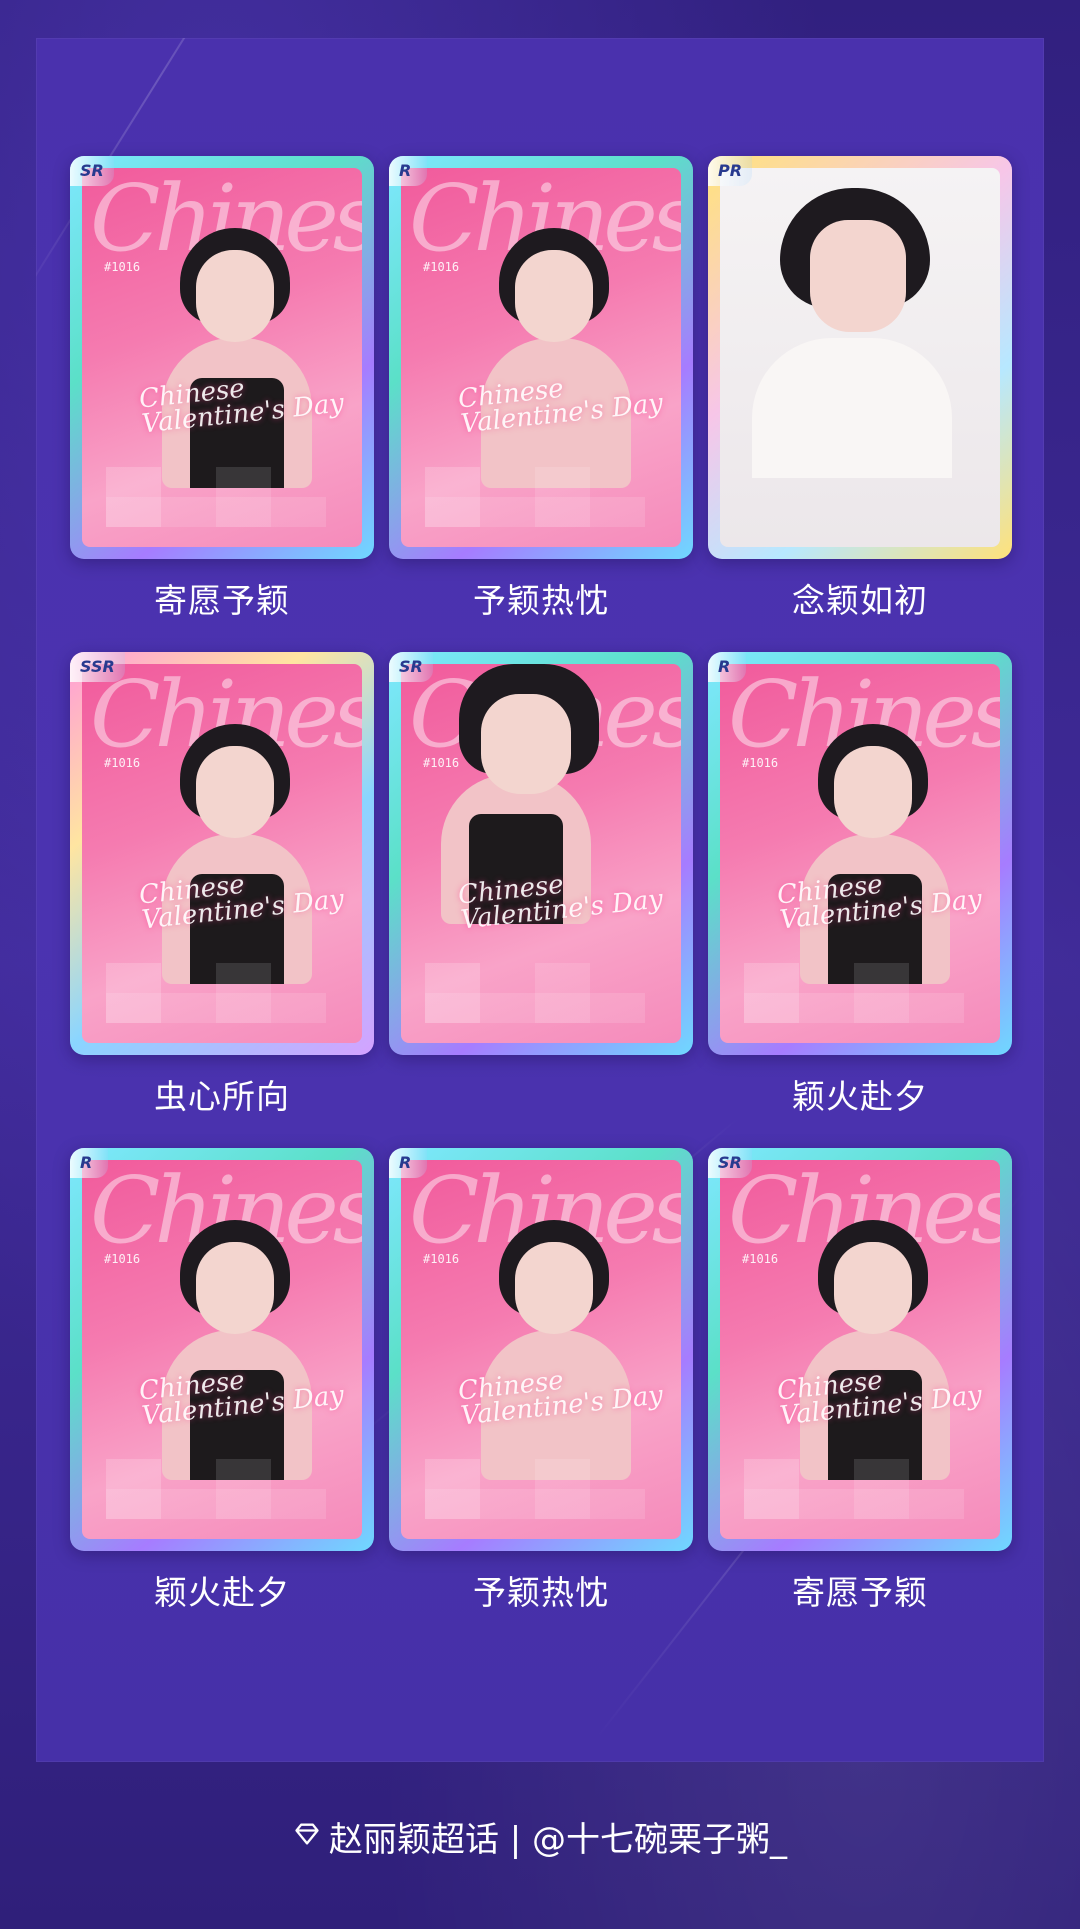  What do you see at coordinates (558, 1836) in the screenshot?
I see `footer-text: 赵丽颖超话 | @十七碗栗子粥_` at bounding box center [558, 1836].